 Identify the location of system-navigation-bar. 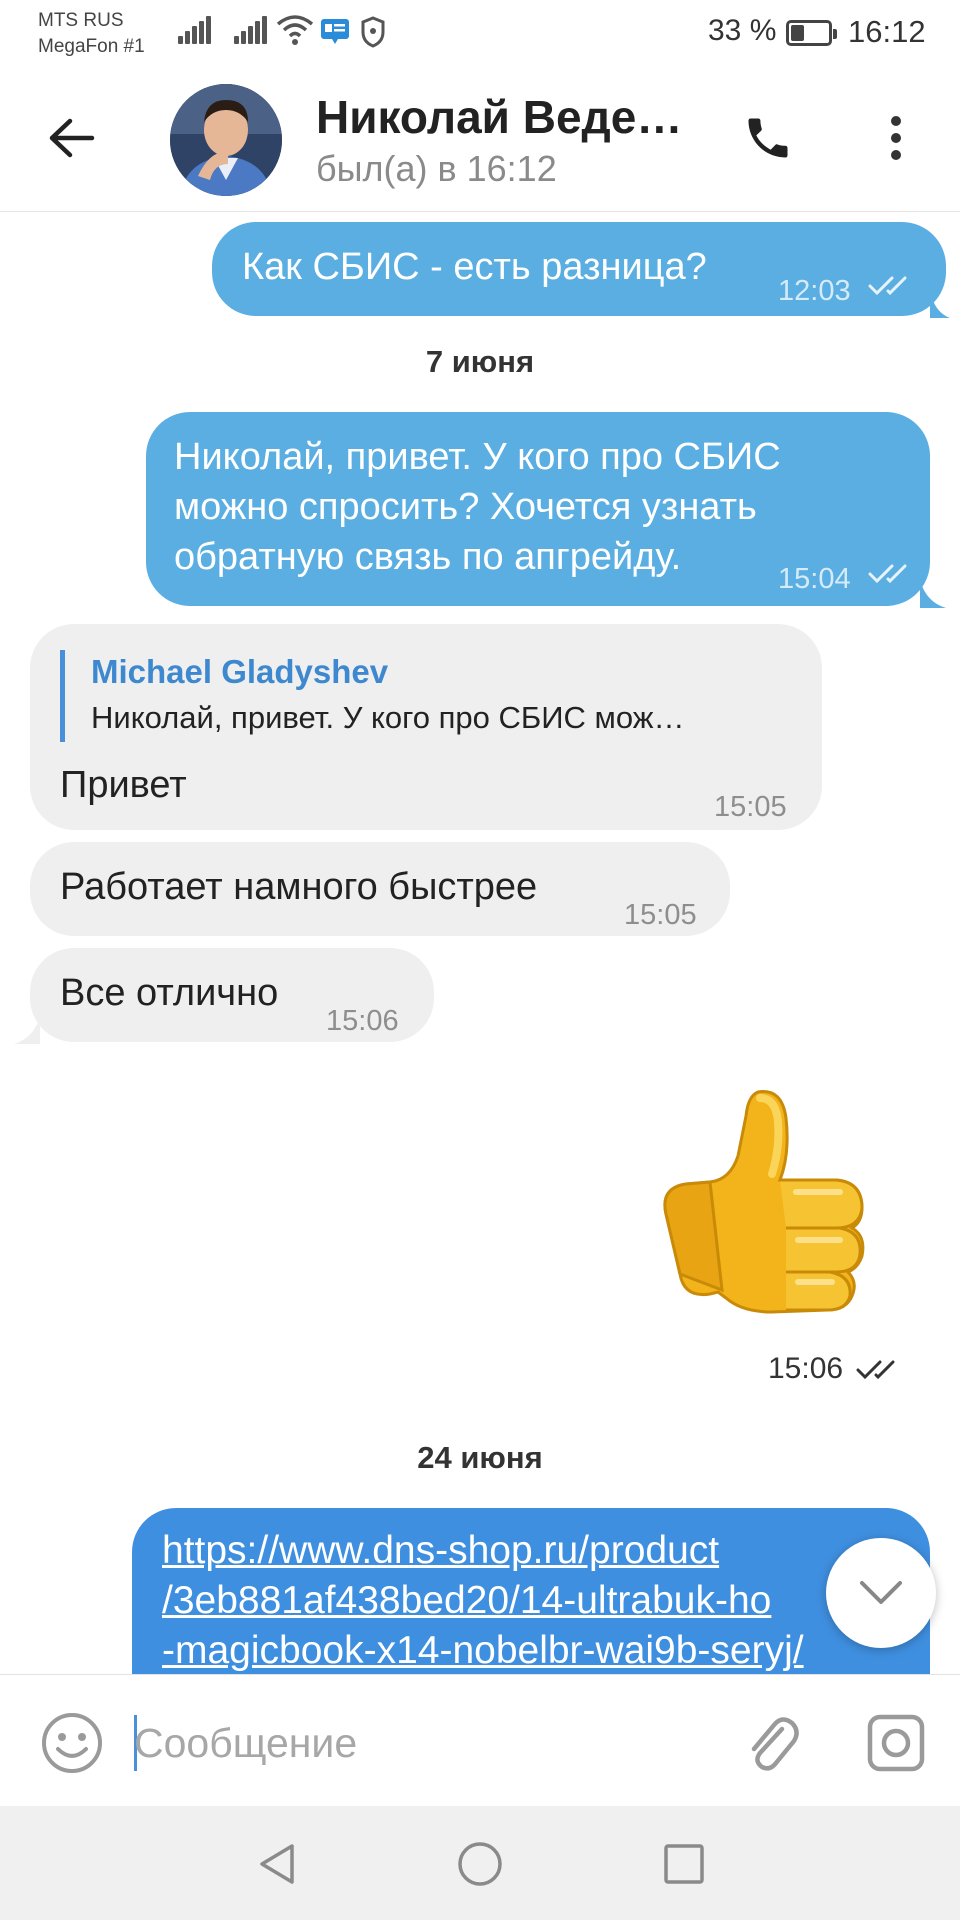
(480, 1863).